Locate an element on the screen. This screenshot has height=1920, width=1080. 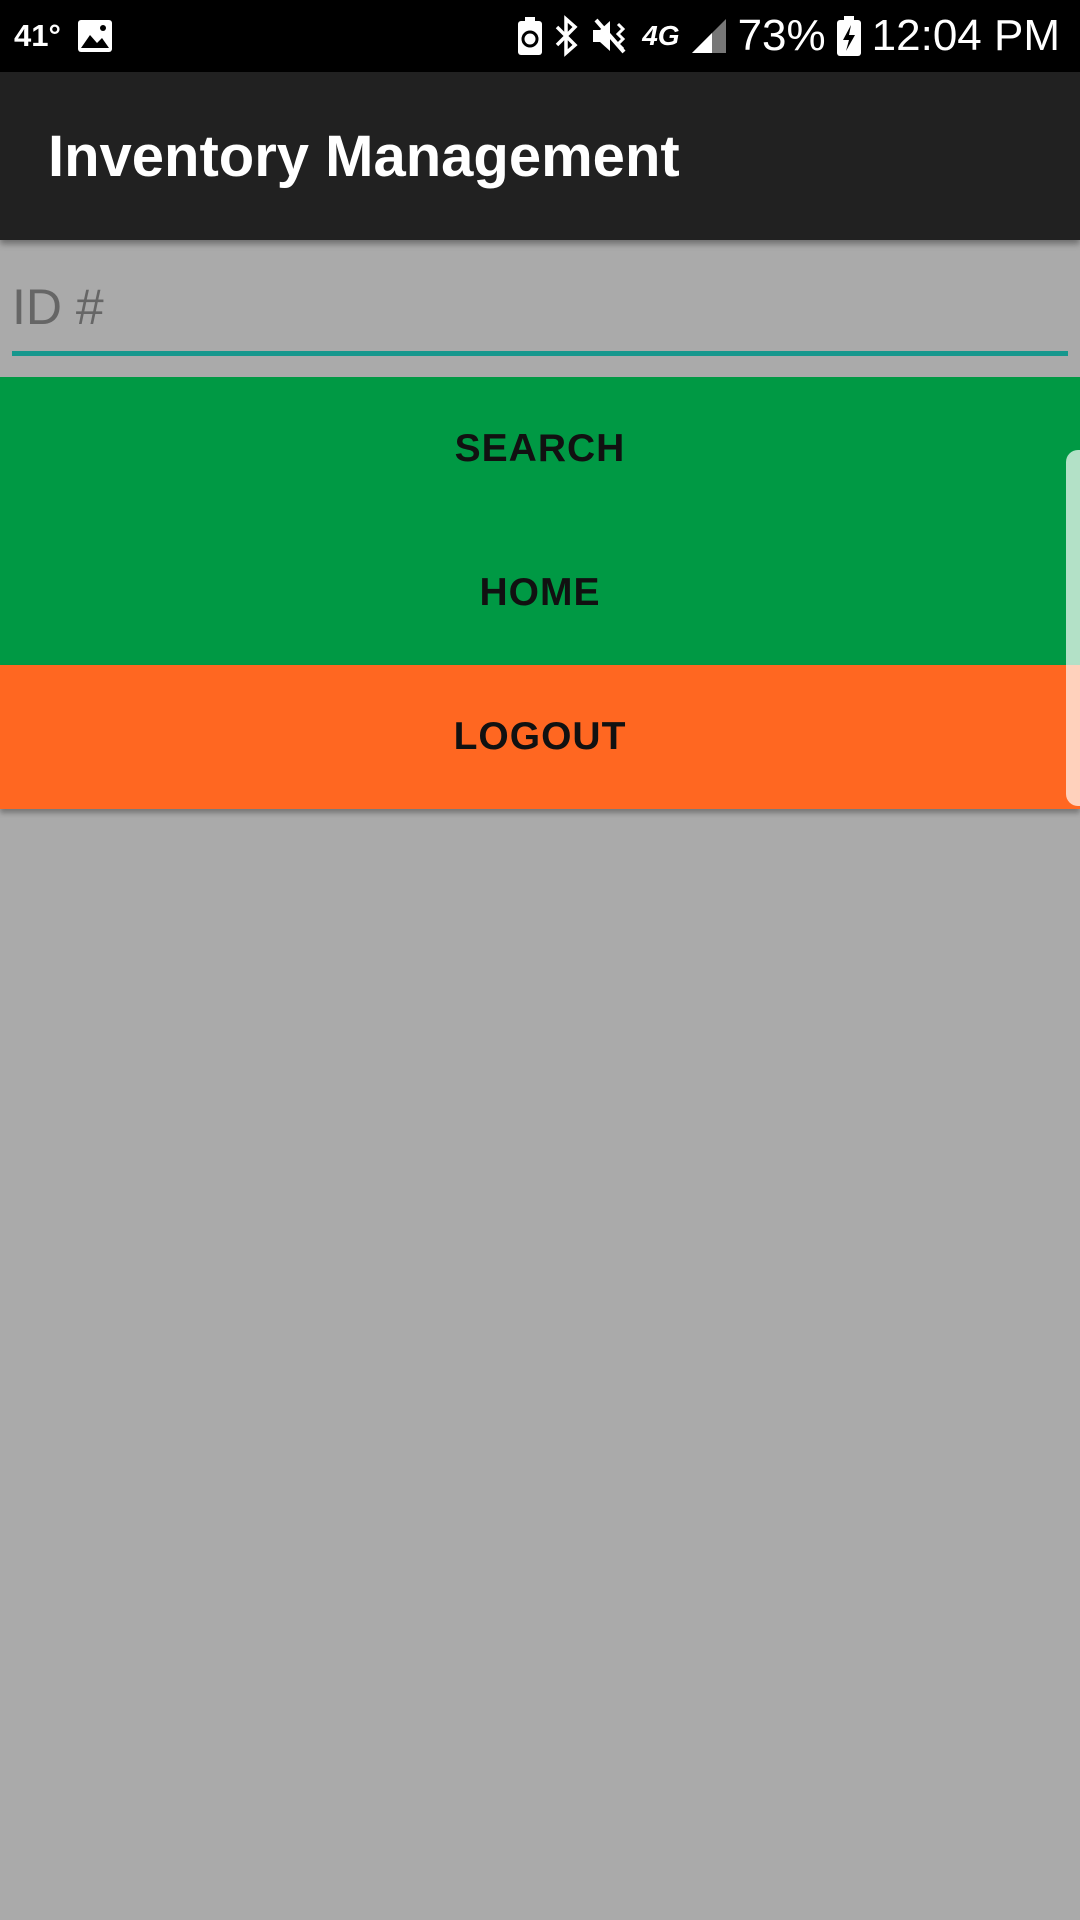
logout-button: LOGOUT is located at coordinates (540, 737).